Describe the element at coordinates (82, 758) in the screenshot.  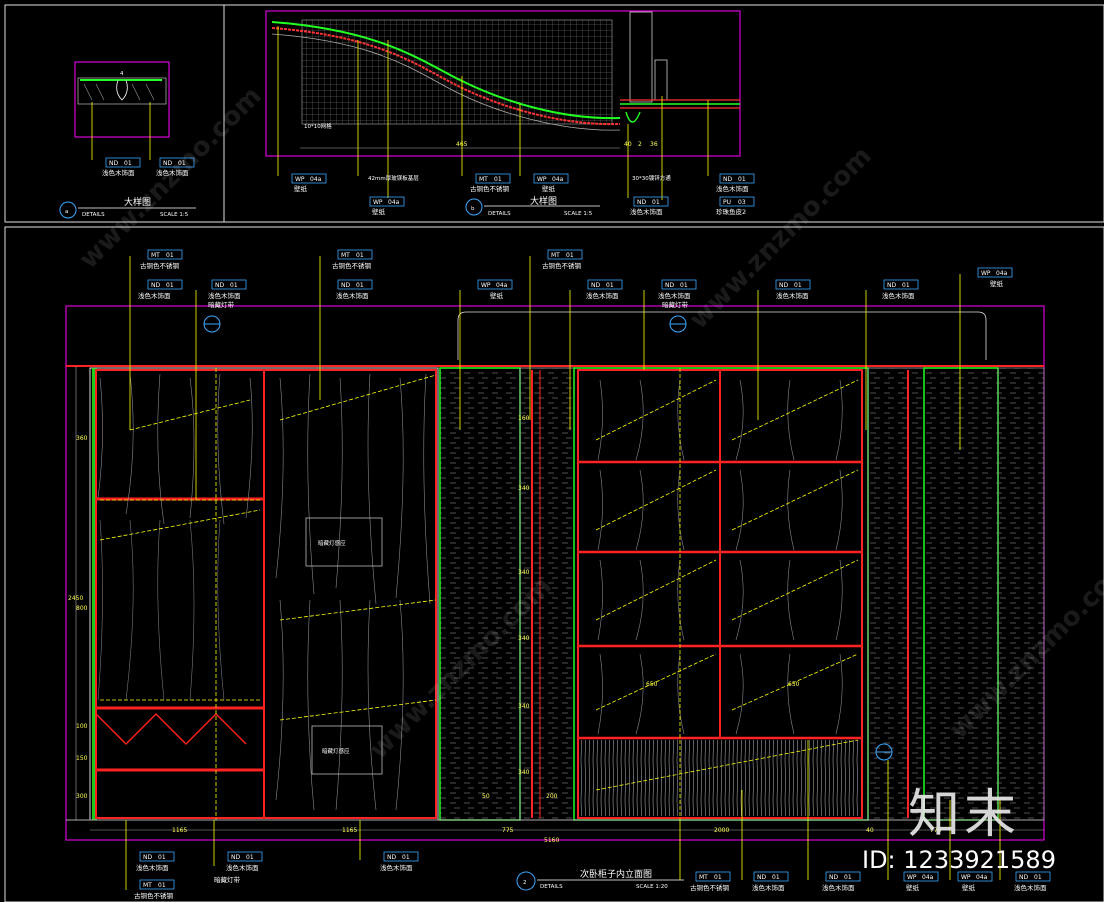
I see `left-dim-4: 150` at that location.